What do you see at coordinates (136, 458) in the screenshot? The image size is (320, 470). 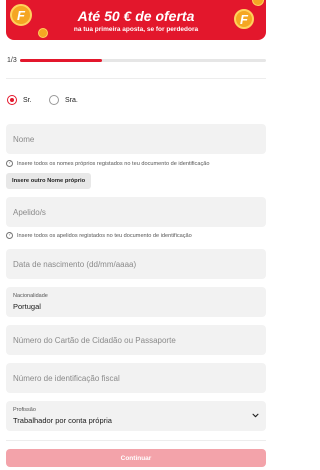 I see `continue-button: Continuar` at bounding box center [136, 458].